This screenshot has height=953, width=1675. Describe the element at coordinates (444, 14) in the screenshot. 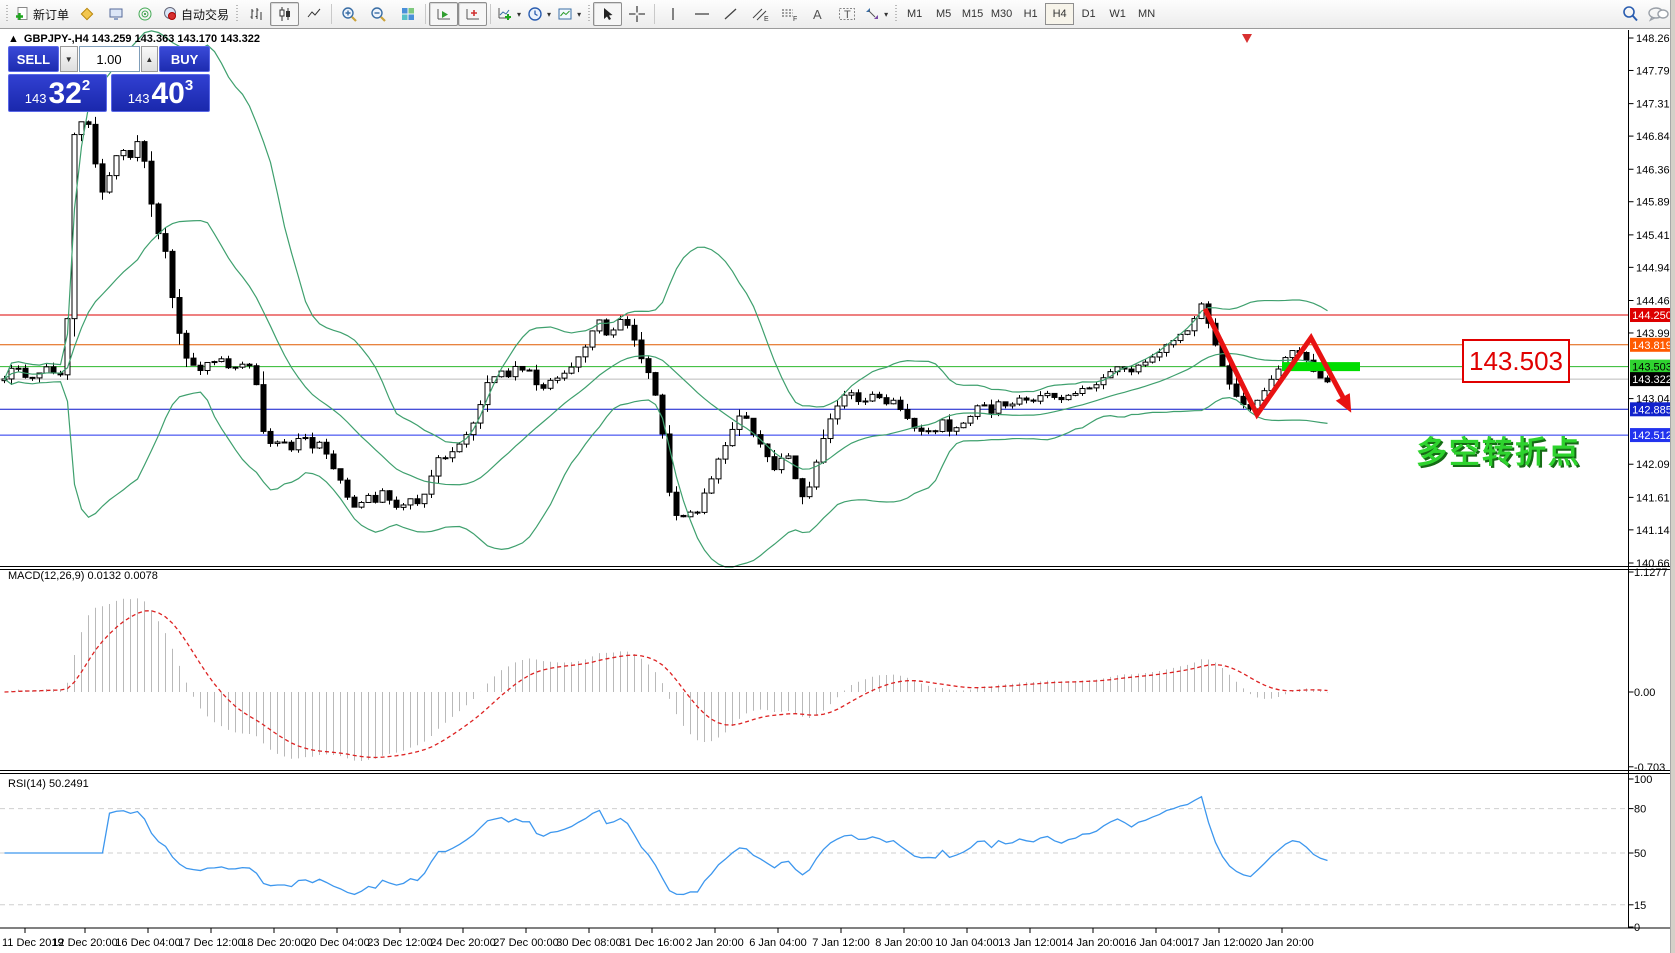

I see `auto-scroll-button` at that location.